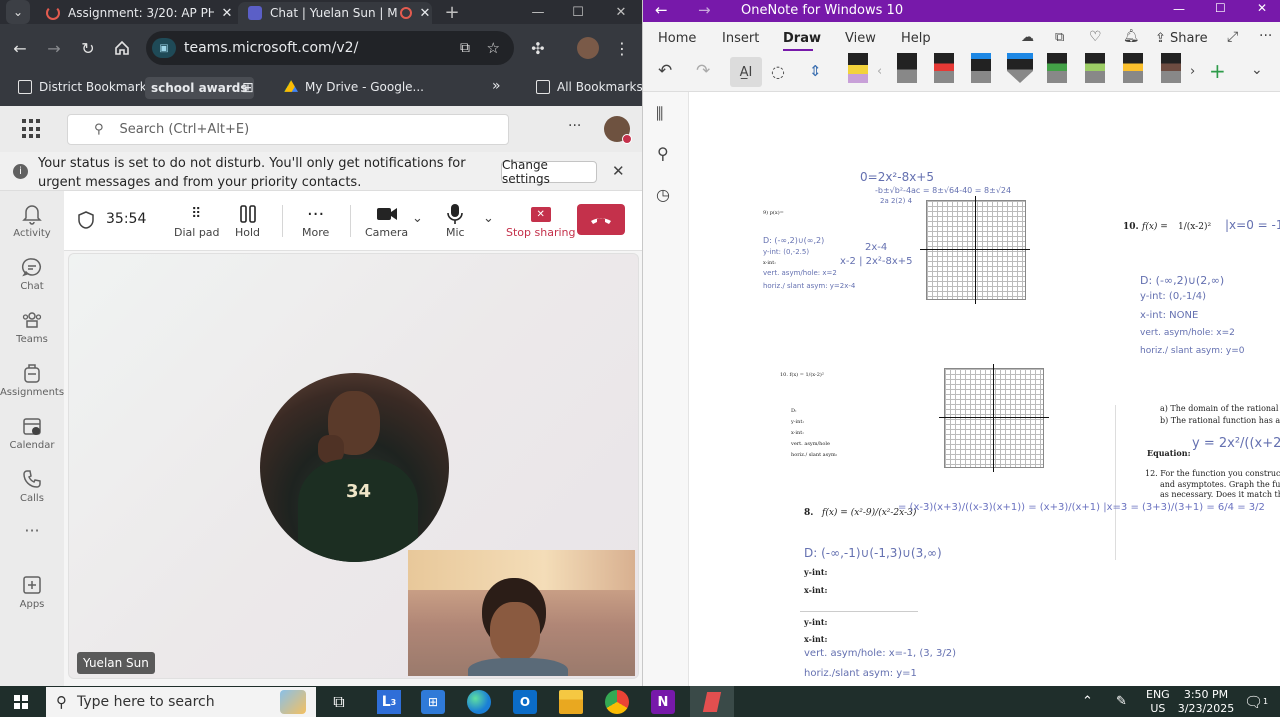  I want to click on share-button: ⇪ Share, so click(1181, 38).